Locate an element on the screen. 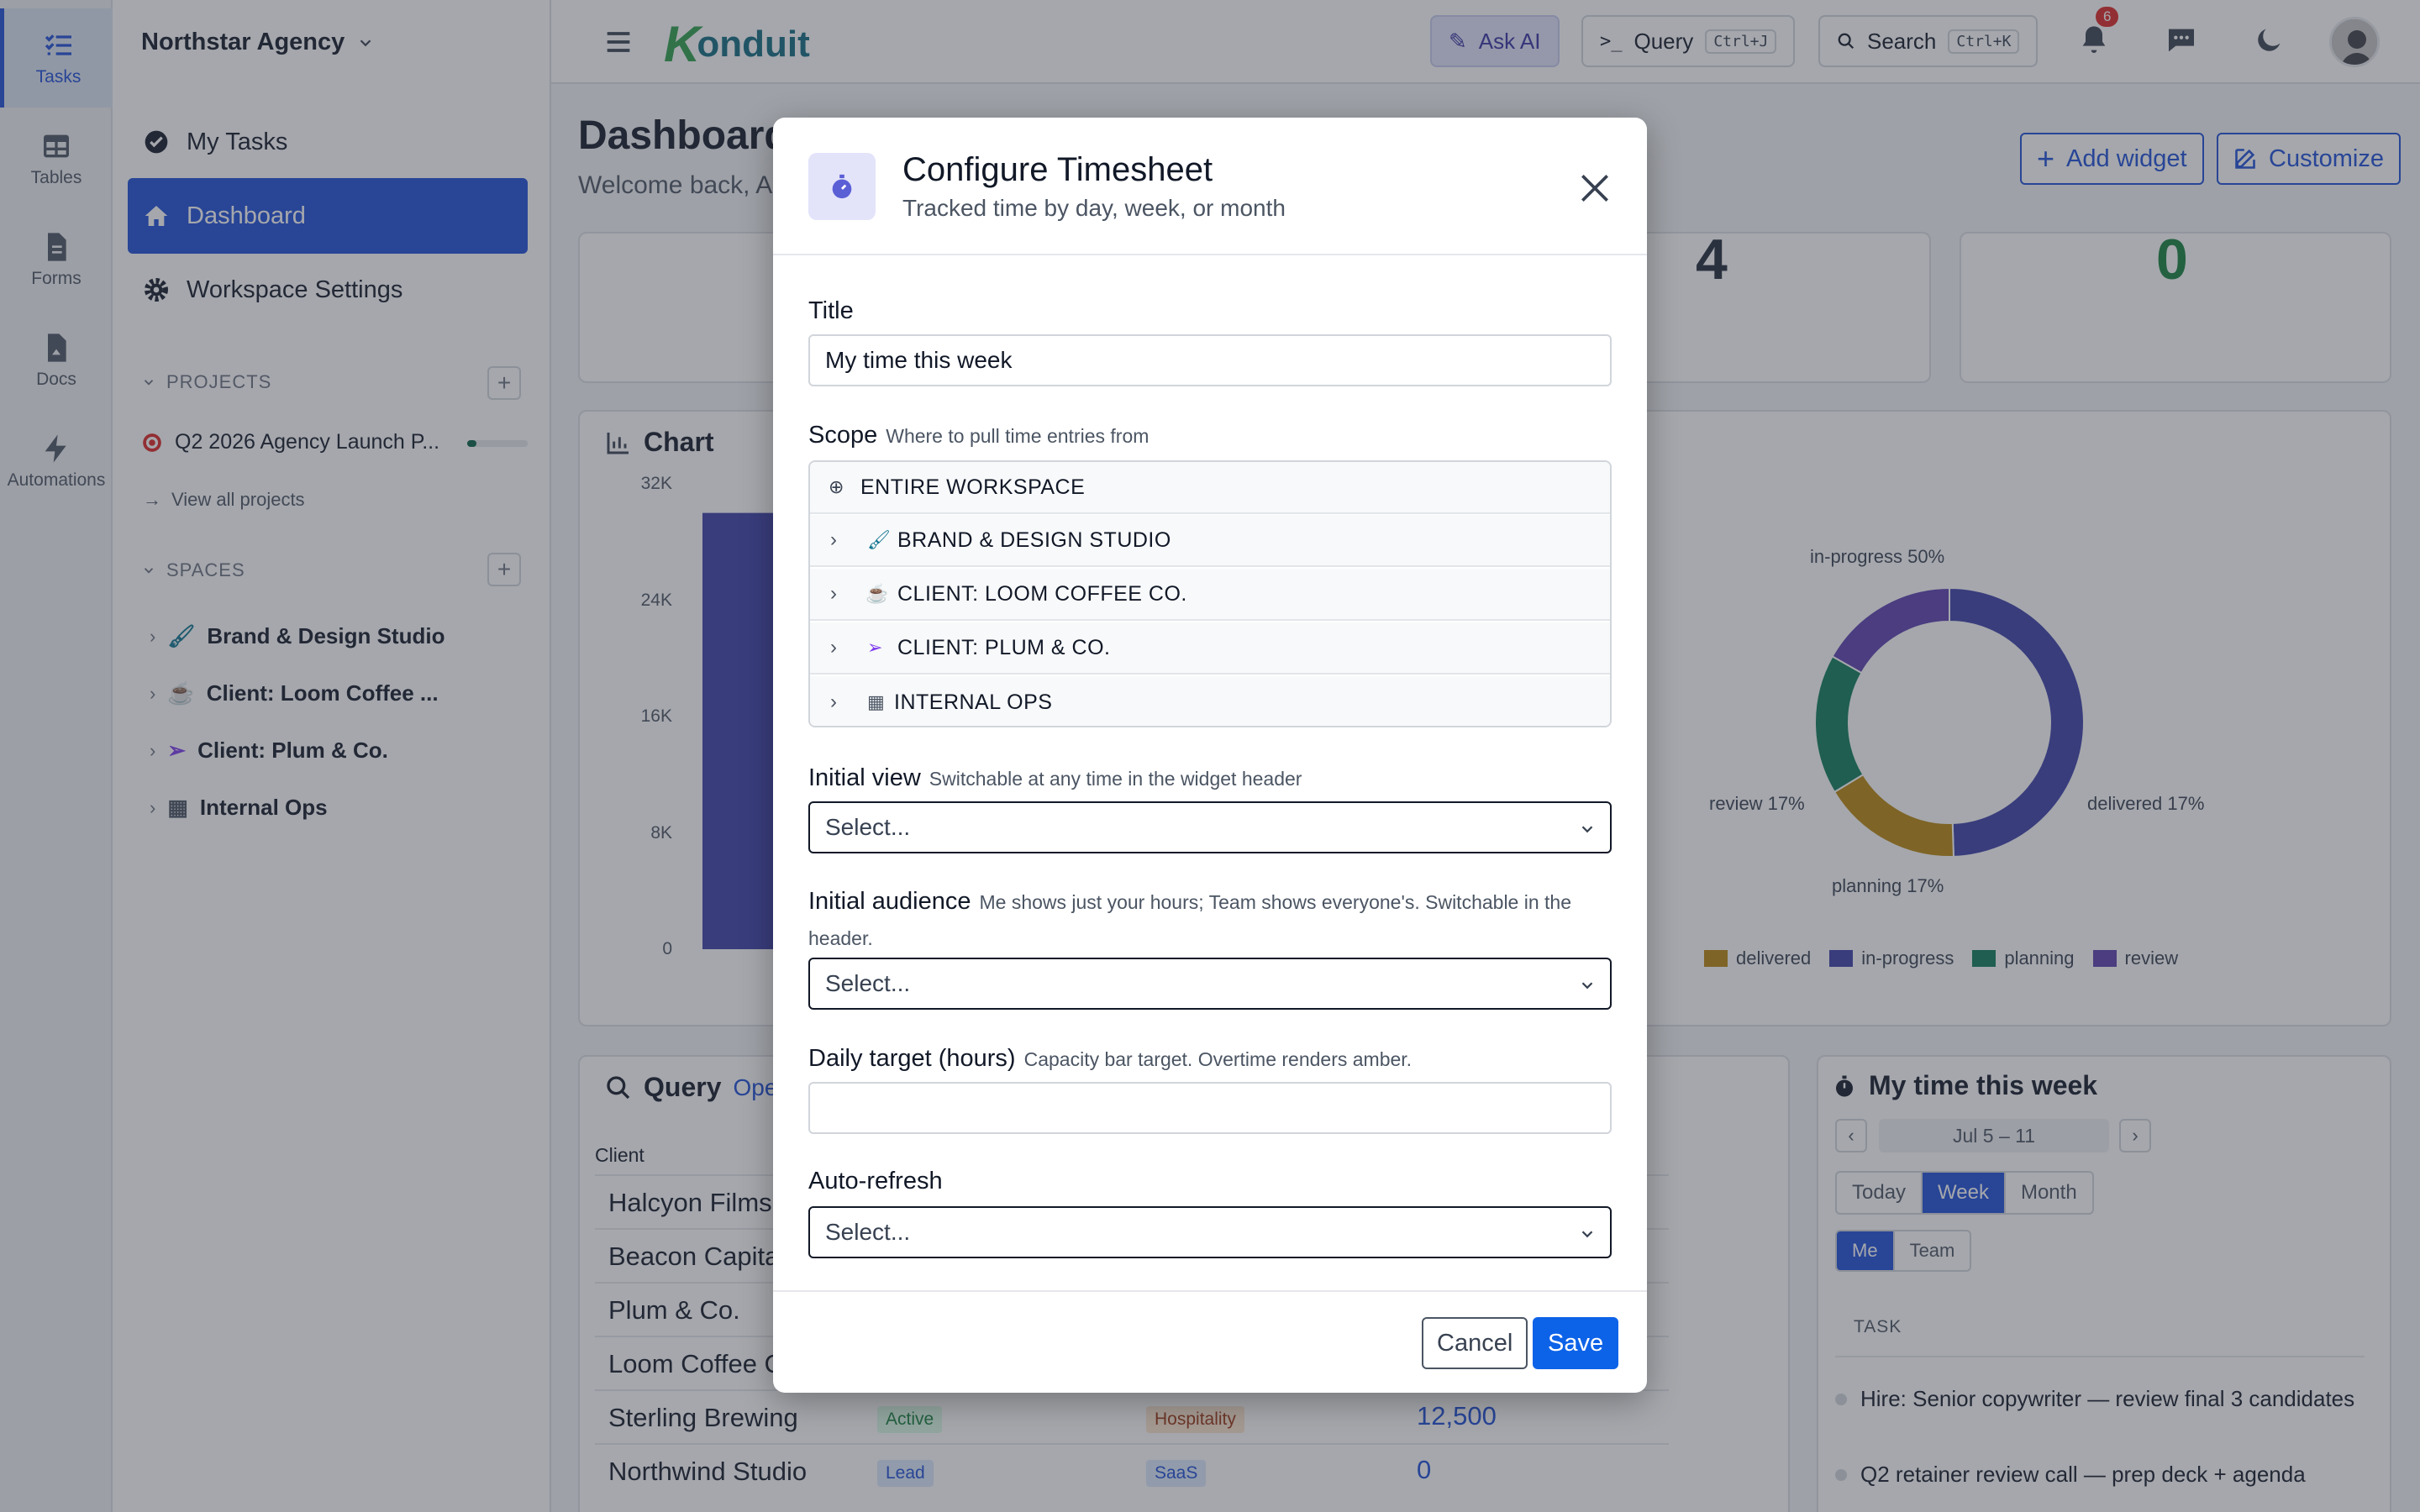 The image size is (2420, 1512). scope-item-label: INTERNAL OPS is located at coordinates (973, 702).